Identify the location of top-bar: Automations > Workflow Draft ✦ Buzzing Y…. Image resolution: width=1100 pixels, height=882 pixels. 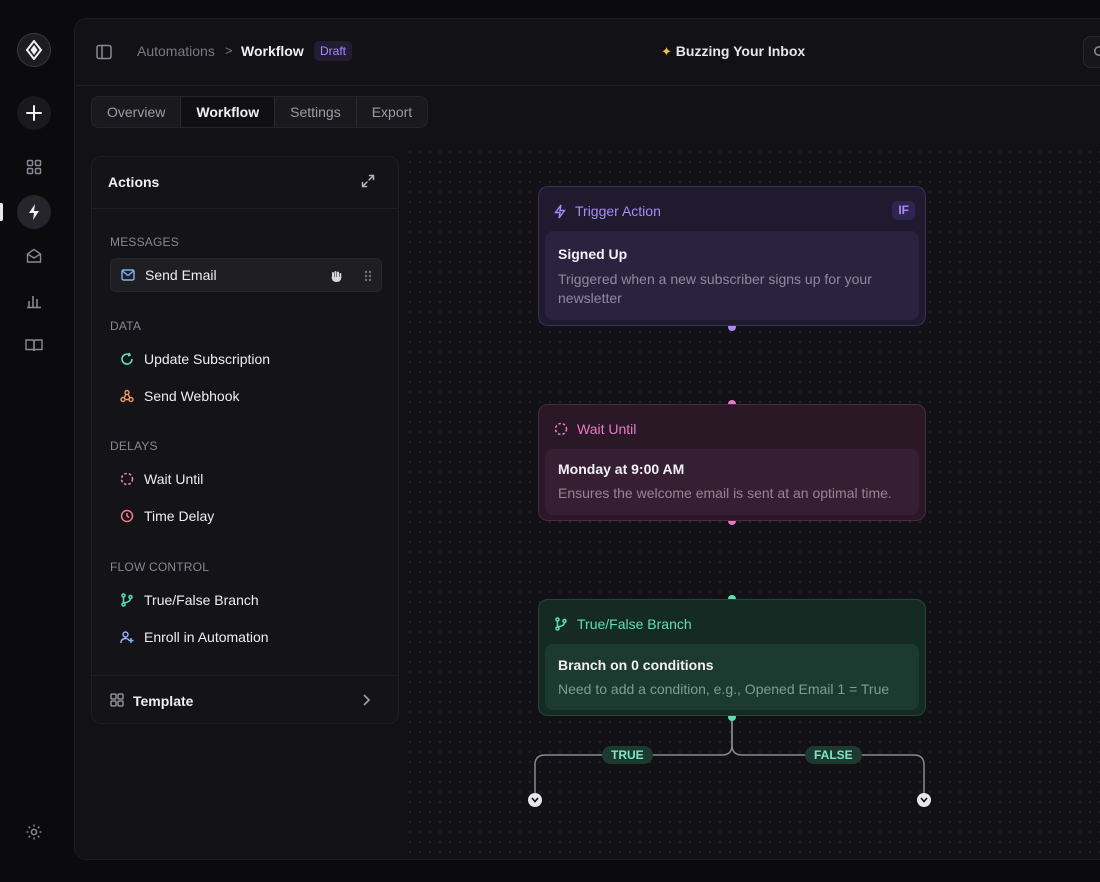
(587, 52).